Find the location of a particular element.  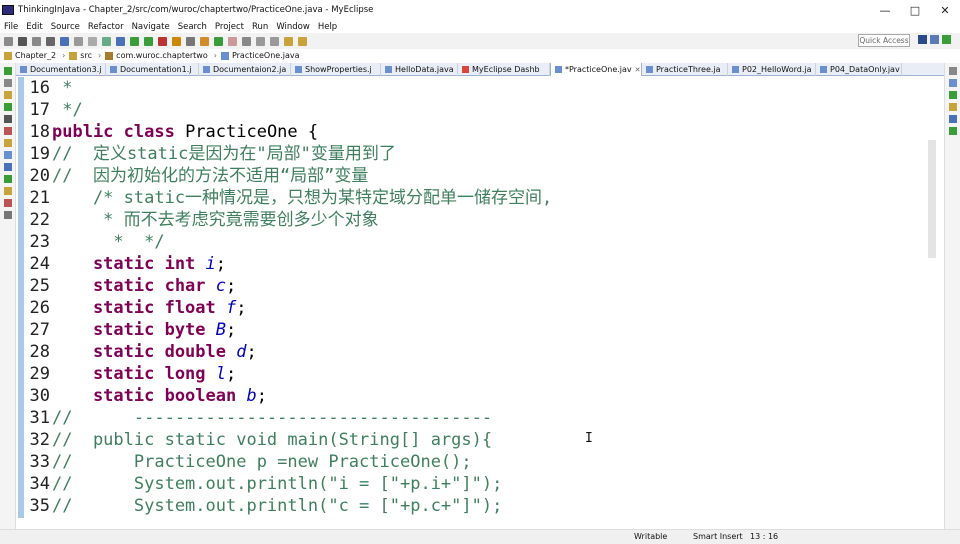

menu-run: Run is located at coordinates (260, 27).